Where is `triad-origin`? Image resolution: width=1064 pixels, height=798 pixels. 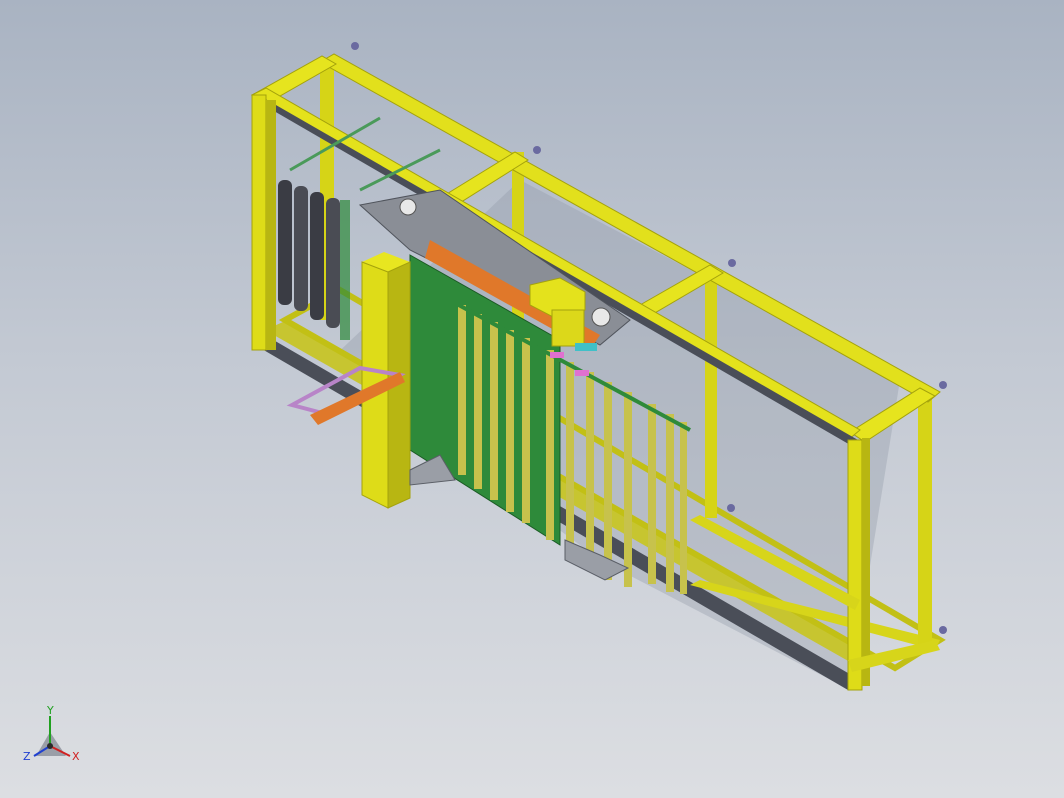 triad-origin is located at coordinates (50, 746).